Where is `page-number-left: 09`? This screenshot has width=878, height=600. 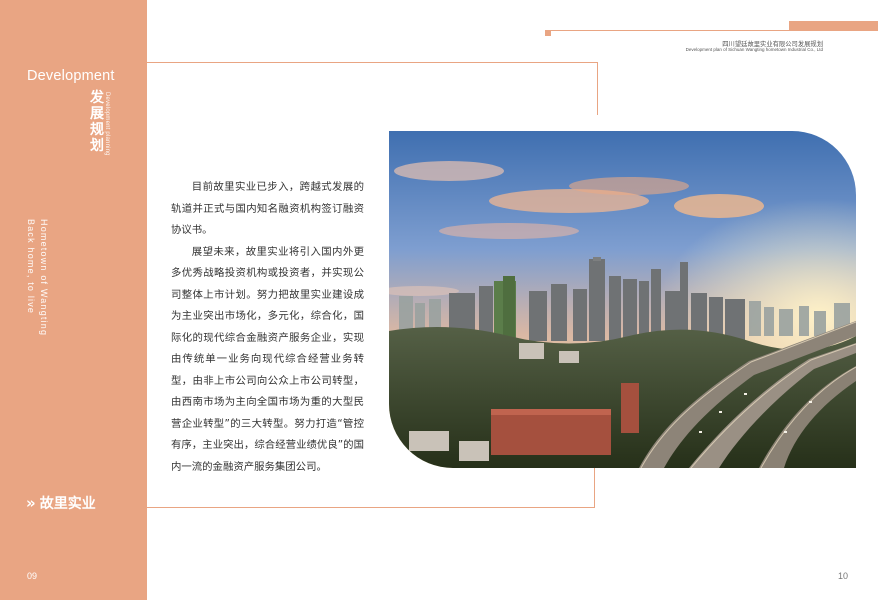 page-number-left: 09 is located at coordinates (32, 576).